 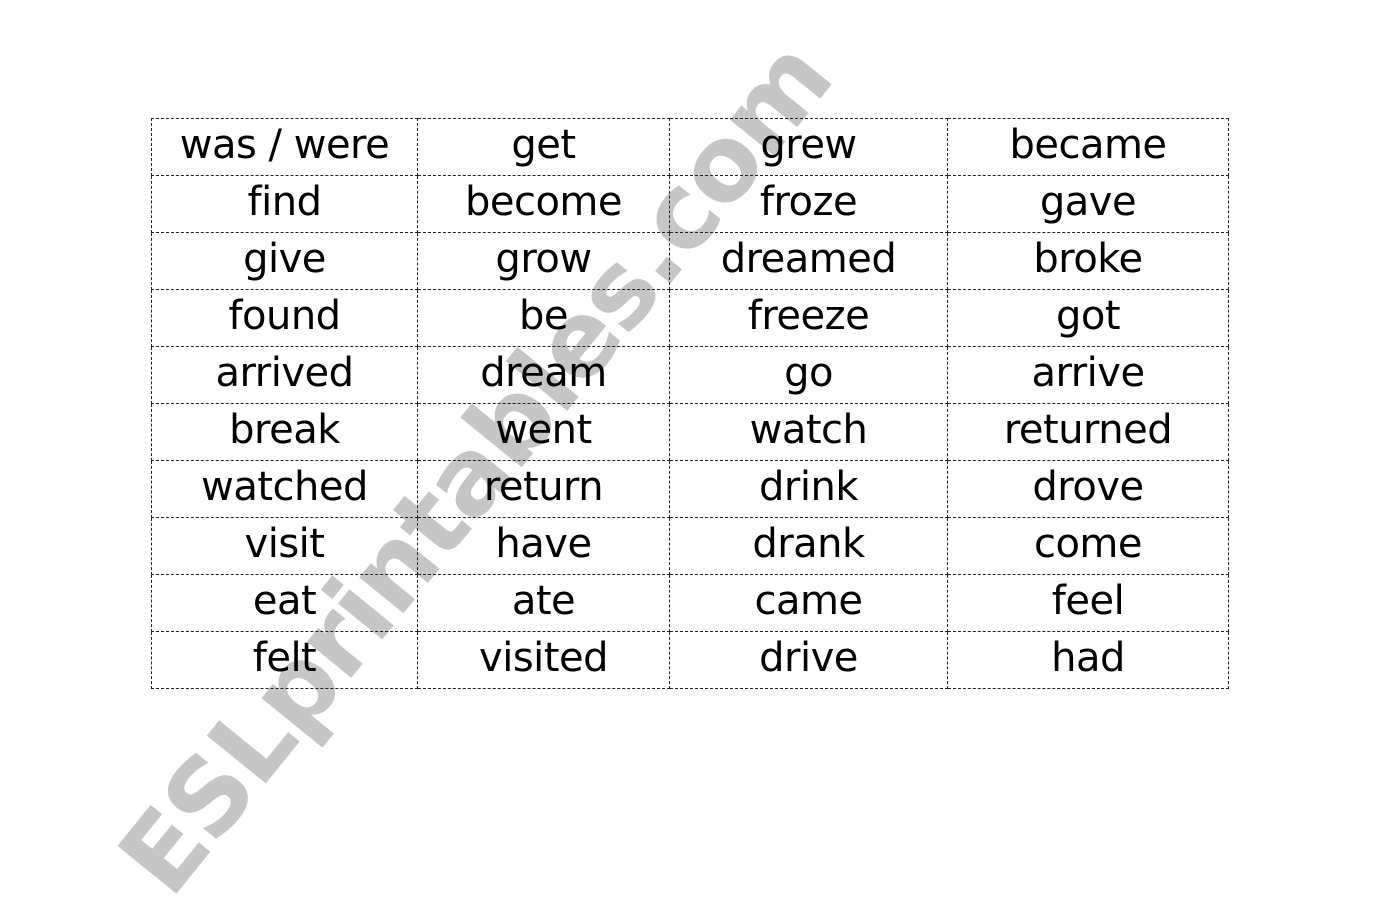 I want to click on word-card-text: was / were, so click(x=284, y=145).